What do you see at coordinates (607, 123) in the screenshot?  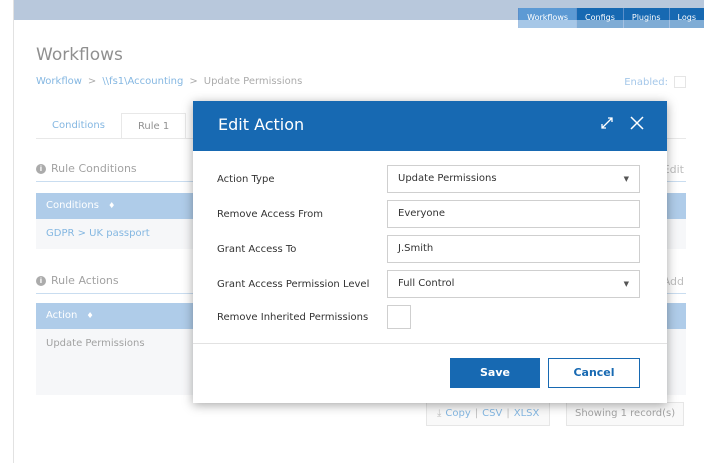 I see `expand-icon` at bounding box center [607, 123].